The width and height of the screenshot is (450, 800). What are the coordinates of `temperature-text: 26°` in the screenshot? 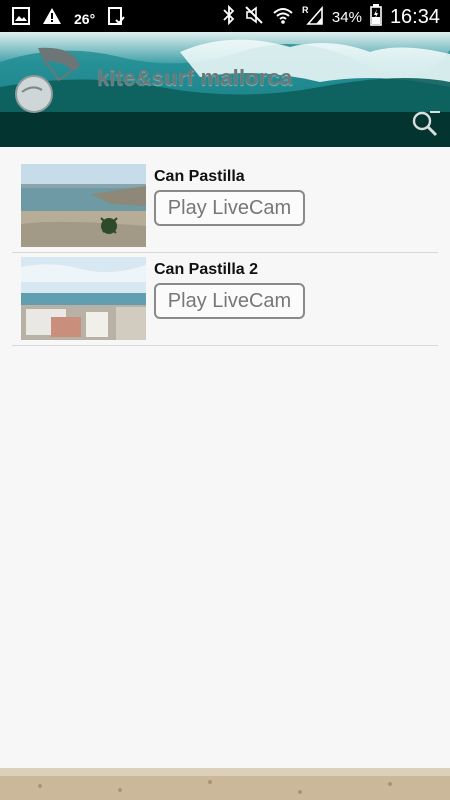 It's located at (85, 18).